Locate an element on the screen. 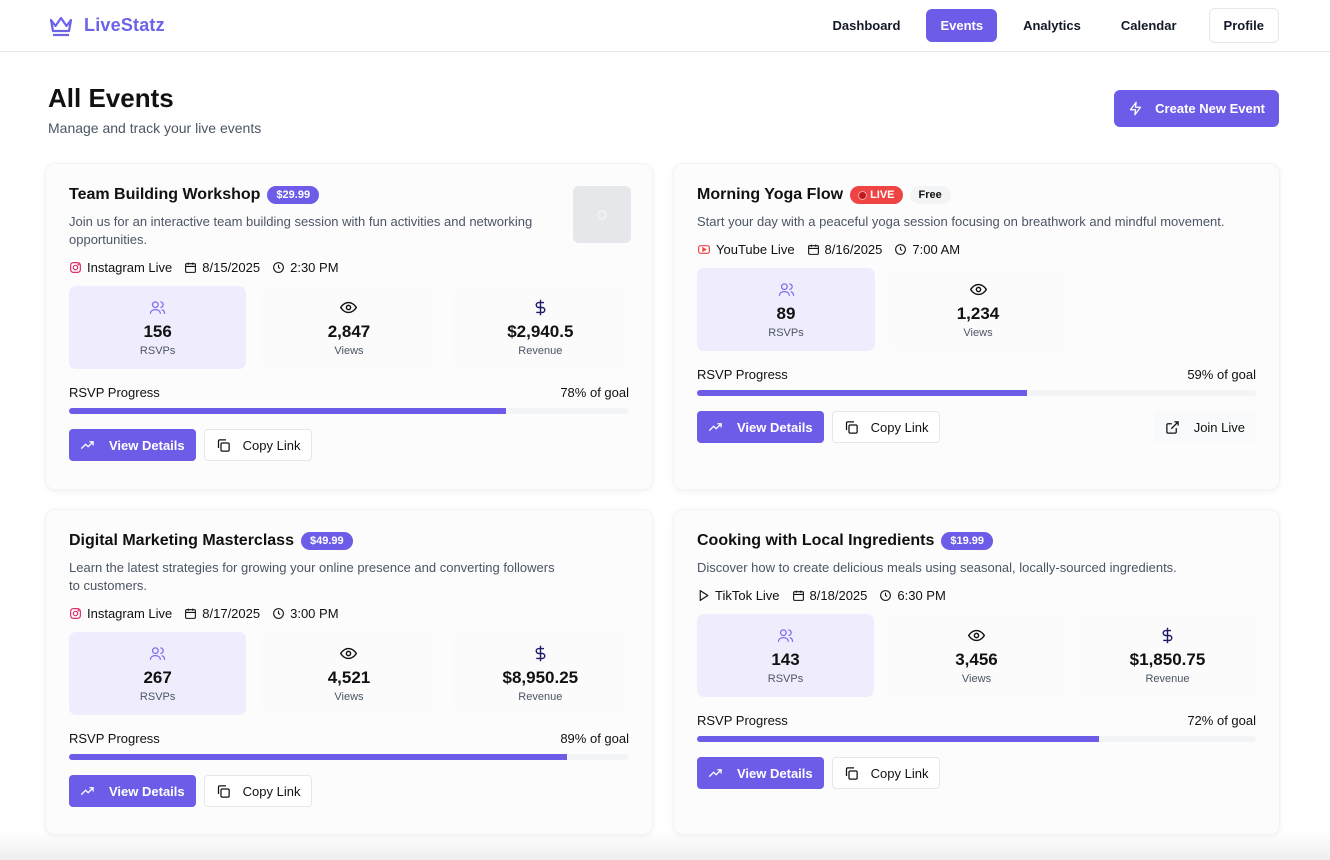  nav-analytics: Analytics is located at coordinates (1052, 25).